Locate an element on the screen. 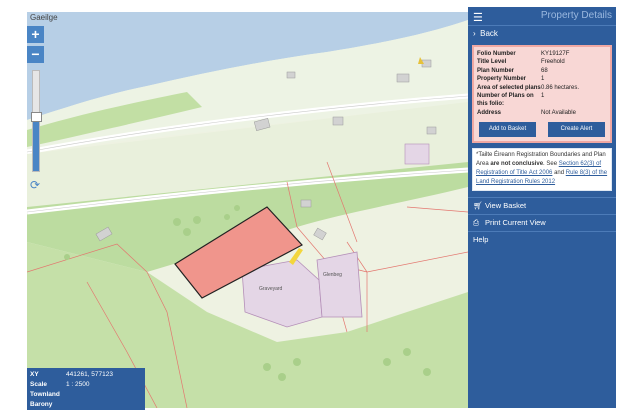 This screenshot has height=420, width=640. info-row-barony: Barony is located at coordinates (41, 404).